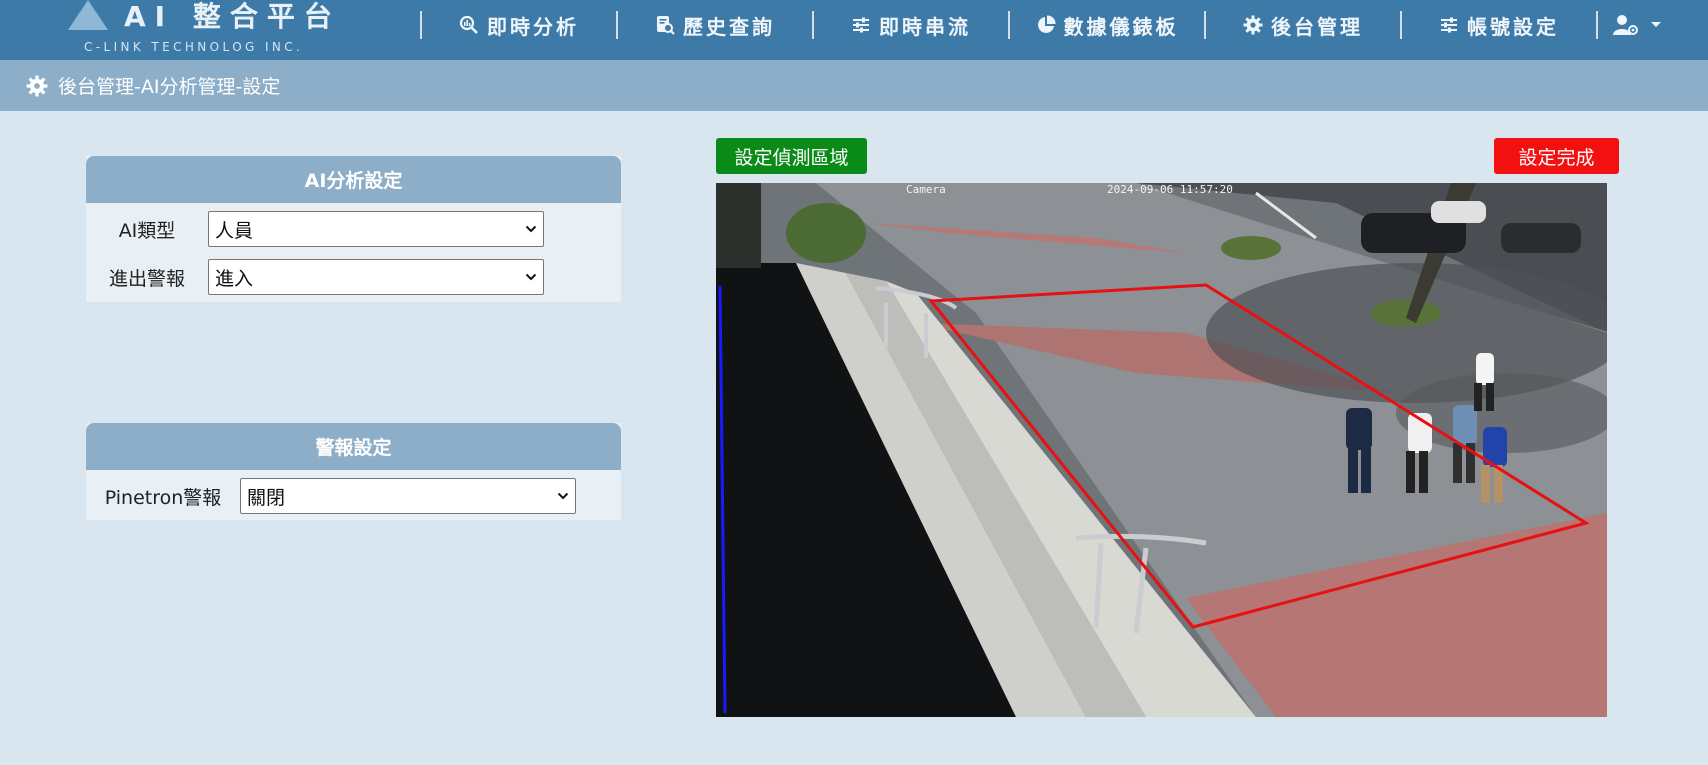 The width and height of the screenshot is (1708, 765). Describe the element at coordinates (88, 15) in the screenshot. I see `logo-triangle-icon` at that location.